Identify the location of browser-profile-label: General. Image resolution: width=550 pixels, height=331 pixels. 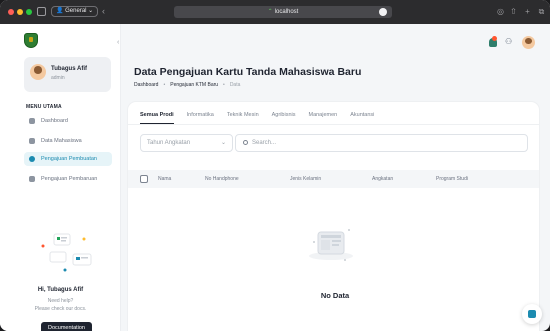
(76, 11).